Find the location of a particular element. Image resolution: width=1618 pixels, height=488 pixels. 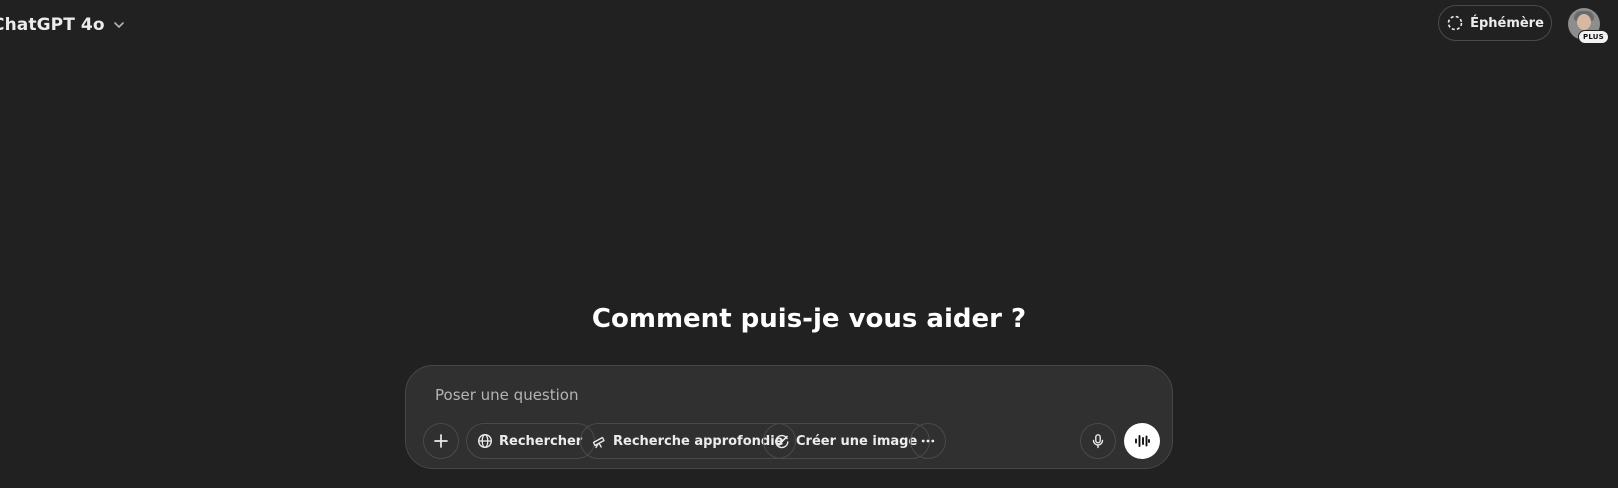

globe-icon is located at coordinates (485, 441).